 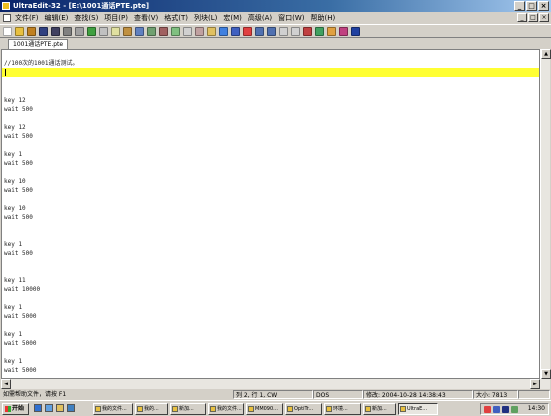 I want to click on scroll-right-button: ►, so click(x=535, y=384).